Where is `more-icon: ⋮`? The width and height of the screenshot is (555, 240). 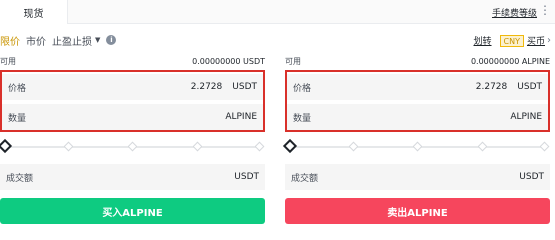
more-icon: ⋮ is located at coordinates (545, 10).